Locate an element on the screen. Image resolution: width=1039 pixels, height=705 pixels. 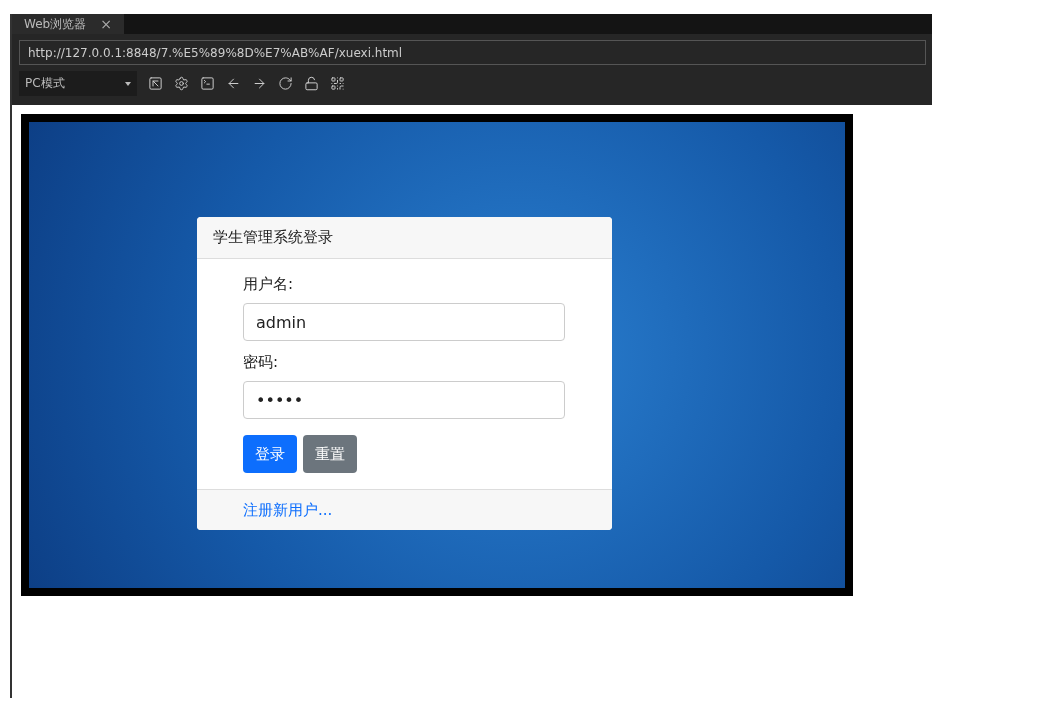
caret-icon is located at coordinates (128, 83).